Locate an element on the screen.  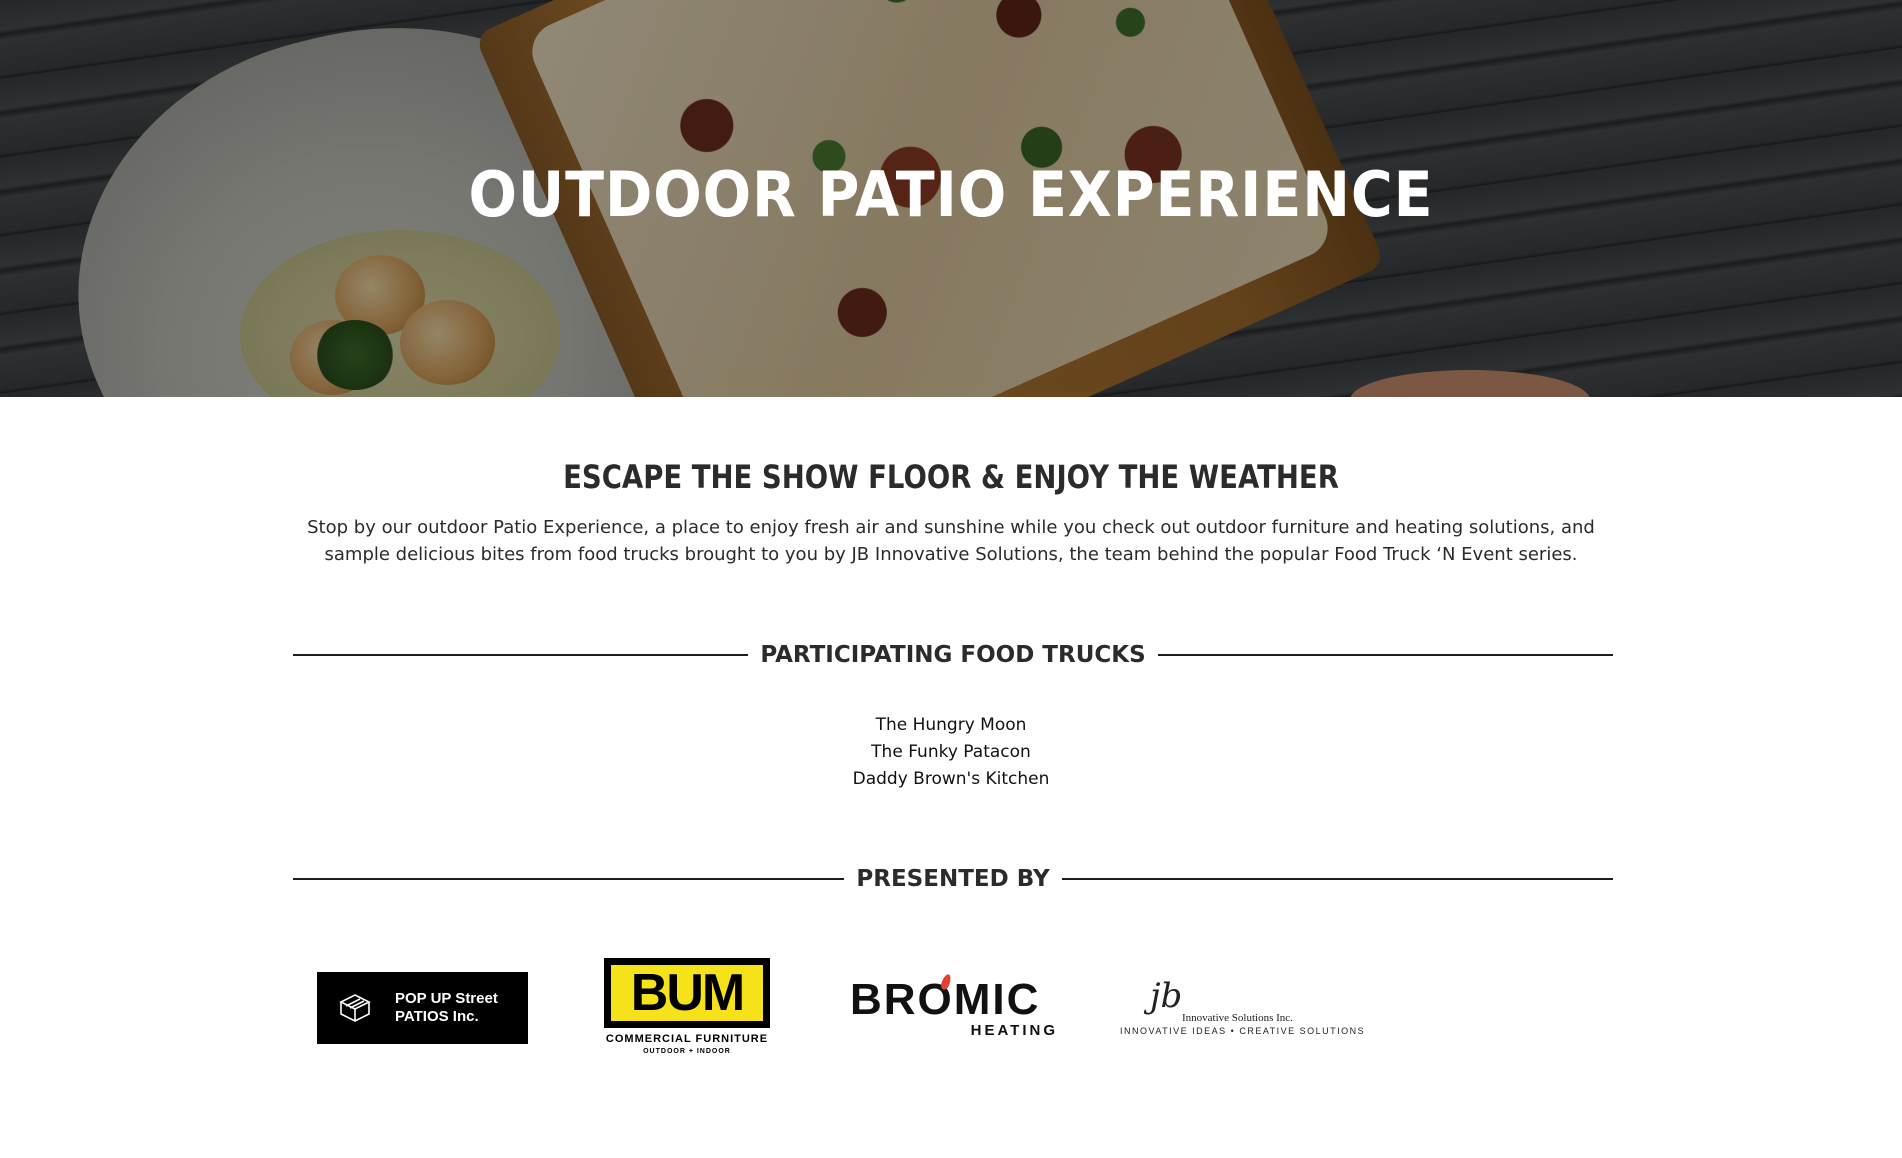
presented-by-divider: PRESENTED BY is located at coordinates (953, 879).